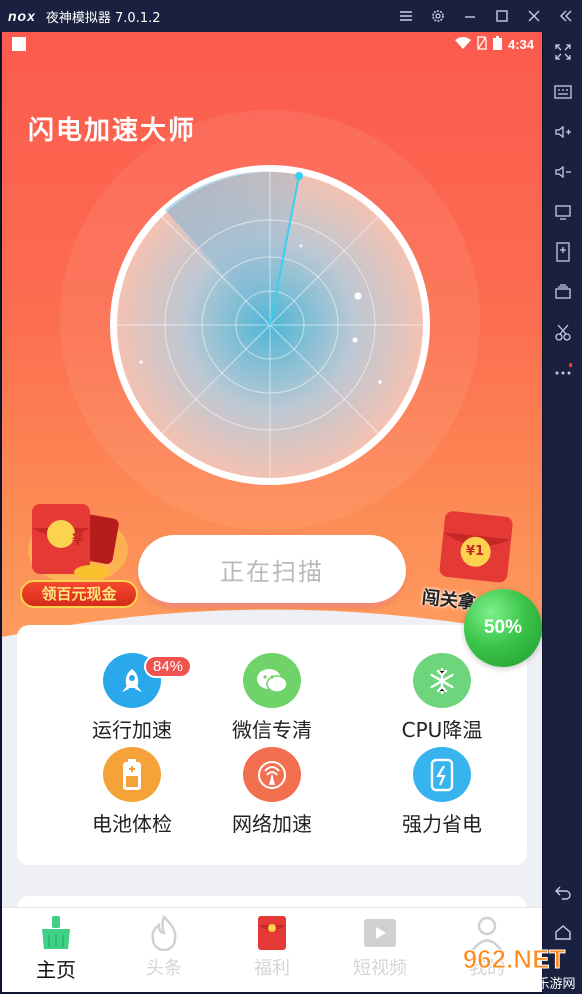 This screenshot has height=994, width=582. I want to click on tool-label: 电池体检, so click(132, 824).